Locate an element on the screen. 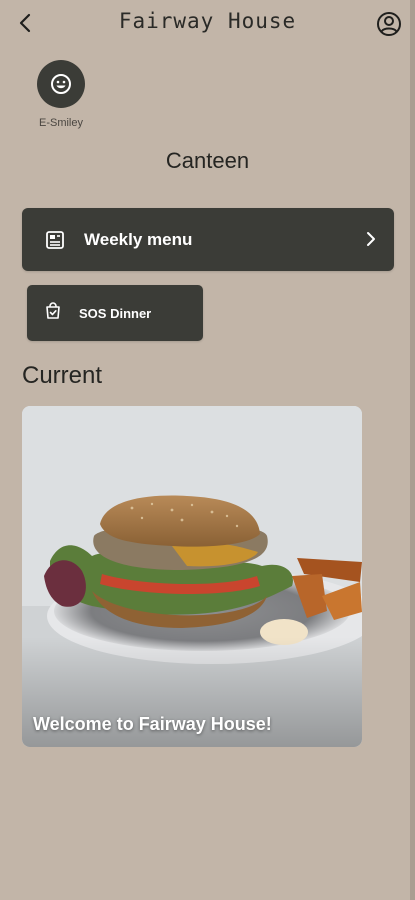 Image resolution: width=415 pixels, height=900 pixels. app-header: Fairway House is located at coordinates (207, 23).